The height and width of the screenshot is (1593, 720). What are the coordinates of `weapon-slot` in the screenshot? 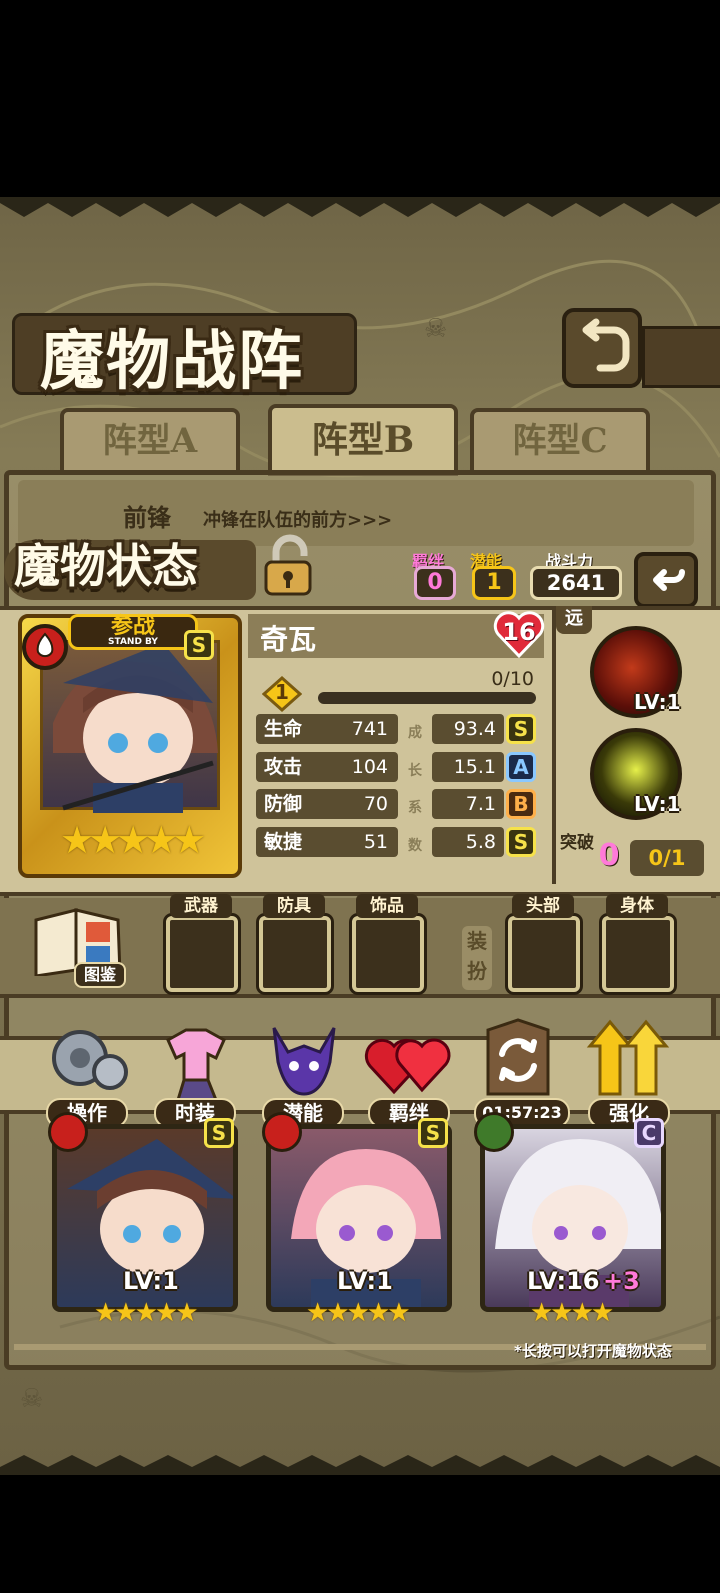 It's located at (202, 954).